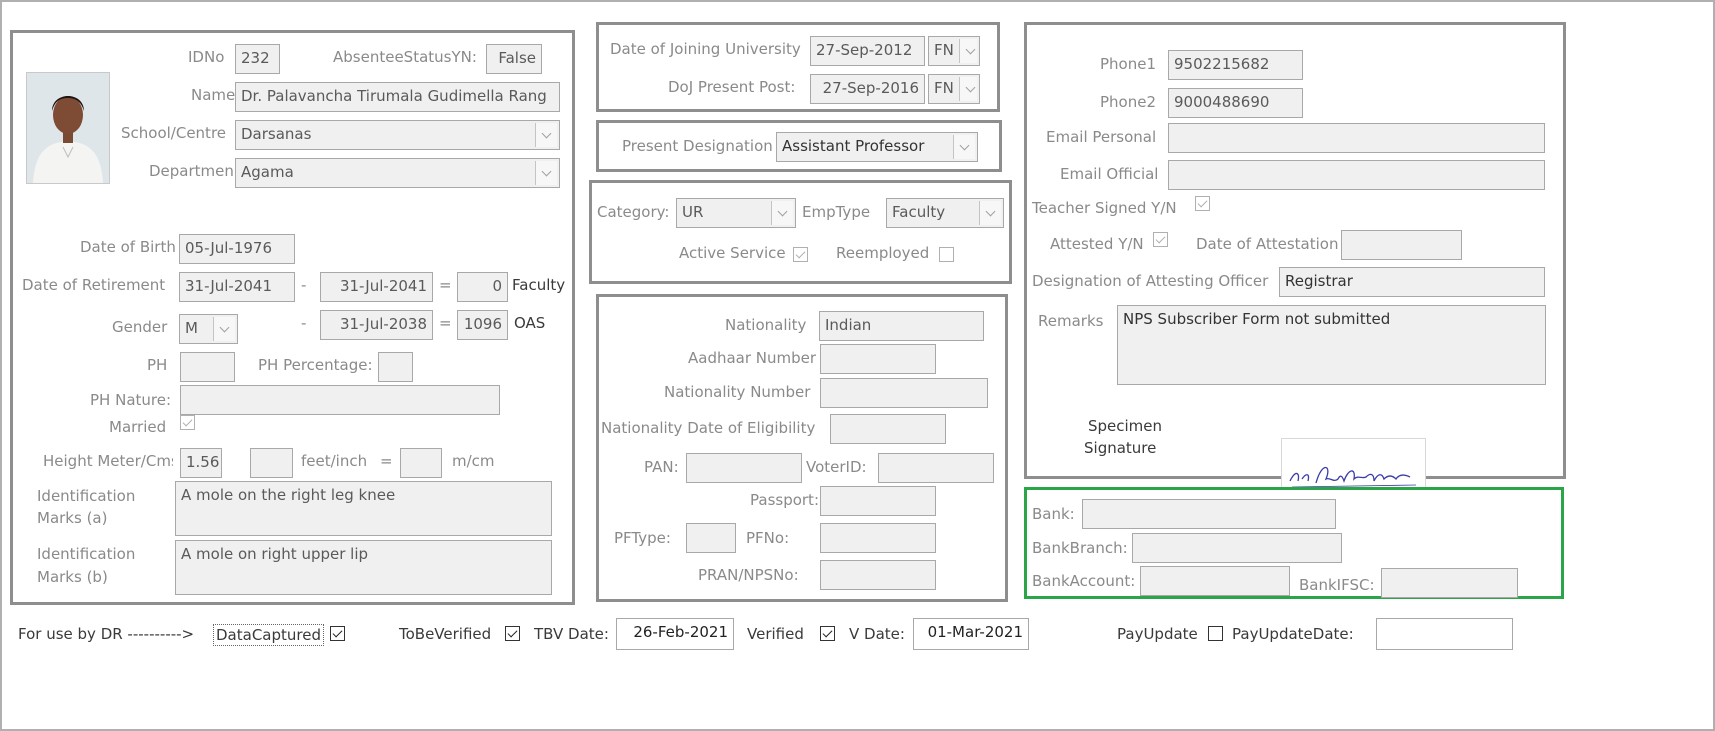 This screenshot has width=1715, height=731. What do you see at coordinates (878, 501) in the screenshot?
I see `passport-field` at bounding box center [878, 501].